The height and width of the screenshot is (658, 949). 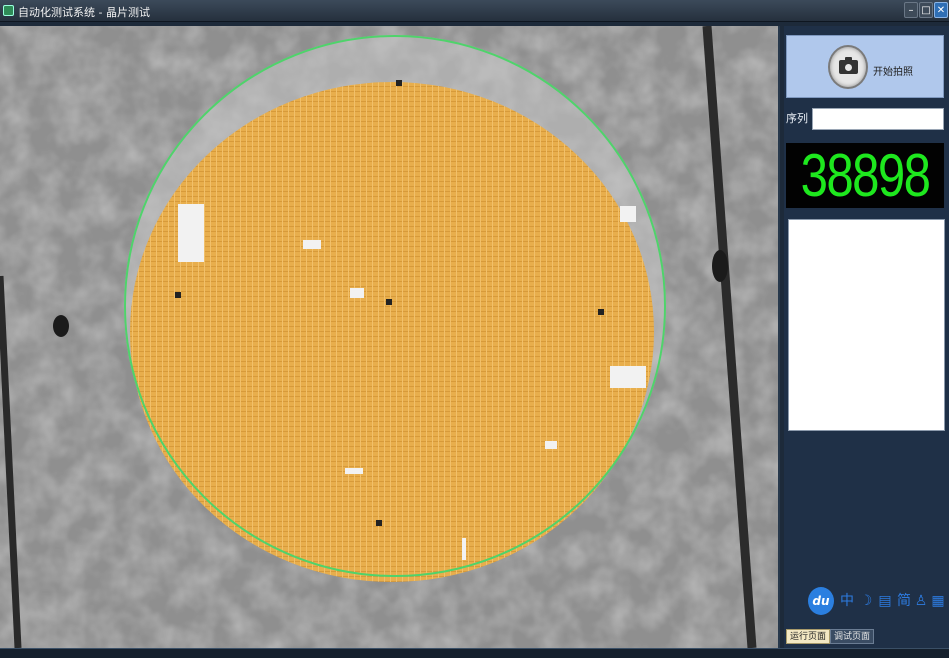 What do you see at coordinates (941, 10) in the screenshot?
I see `close-button: ✕` at bounding box center [941, 10].